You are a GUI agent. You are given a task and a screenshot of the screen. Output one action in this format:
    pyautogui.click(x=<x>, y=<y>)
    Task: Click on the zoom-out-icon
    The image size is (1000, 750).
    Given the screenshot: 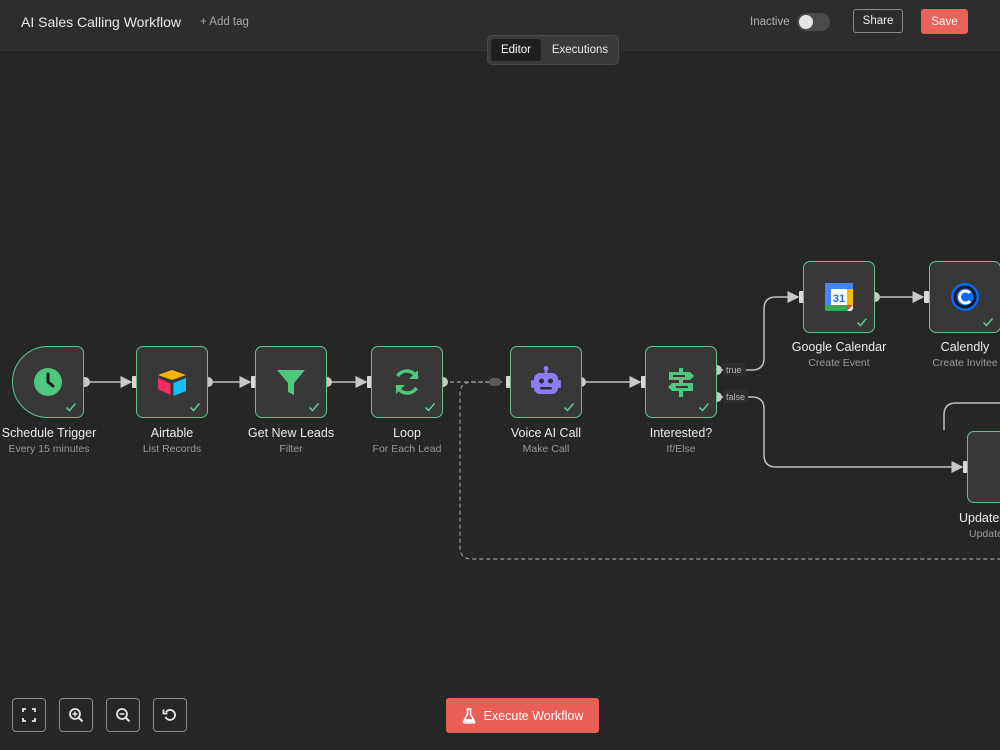 What is the action you would take?
    pyautogui.click(x=123, y=715)
    